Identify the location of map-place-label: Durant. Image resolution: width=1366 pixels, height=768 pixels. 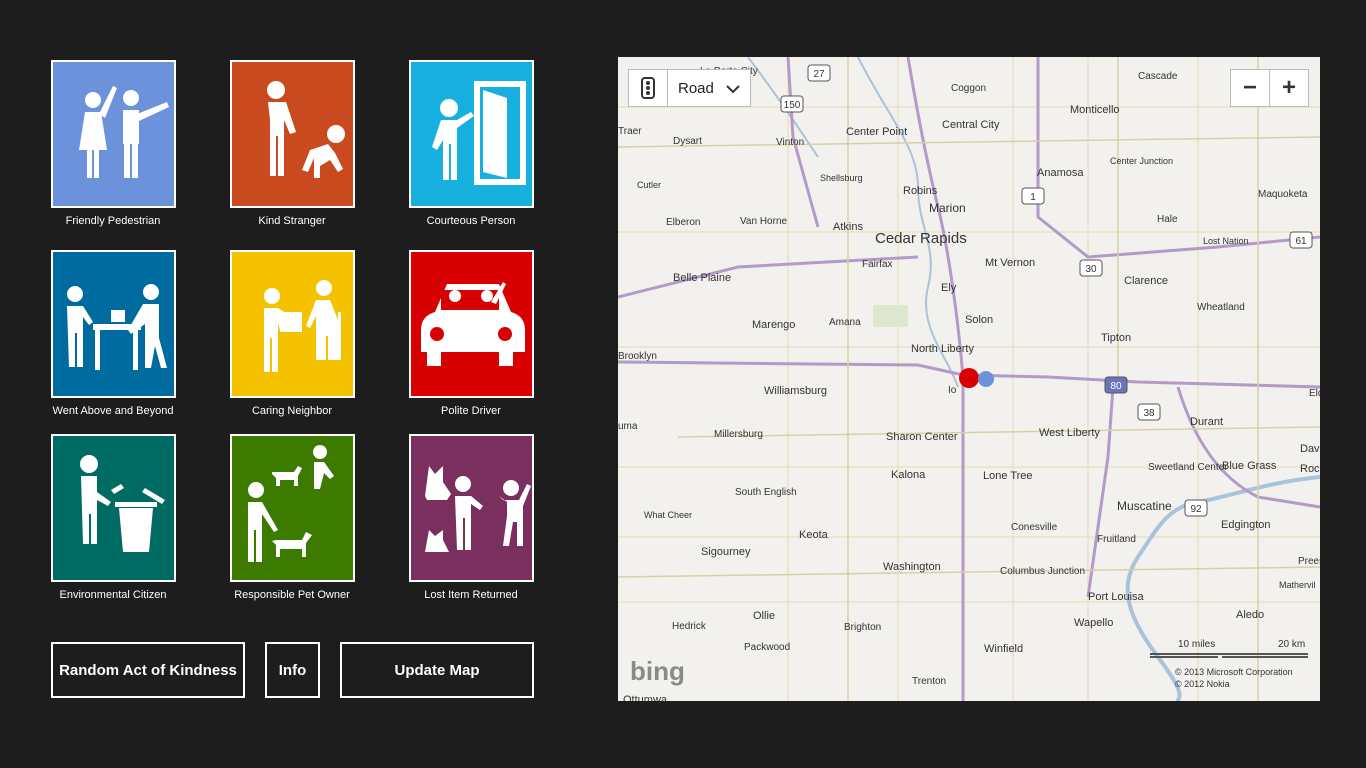
(1206, 422).